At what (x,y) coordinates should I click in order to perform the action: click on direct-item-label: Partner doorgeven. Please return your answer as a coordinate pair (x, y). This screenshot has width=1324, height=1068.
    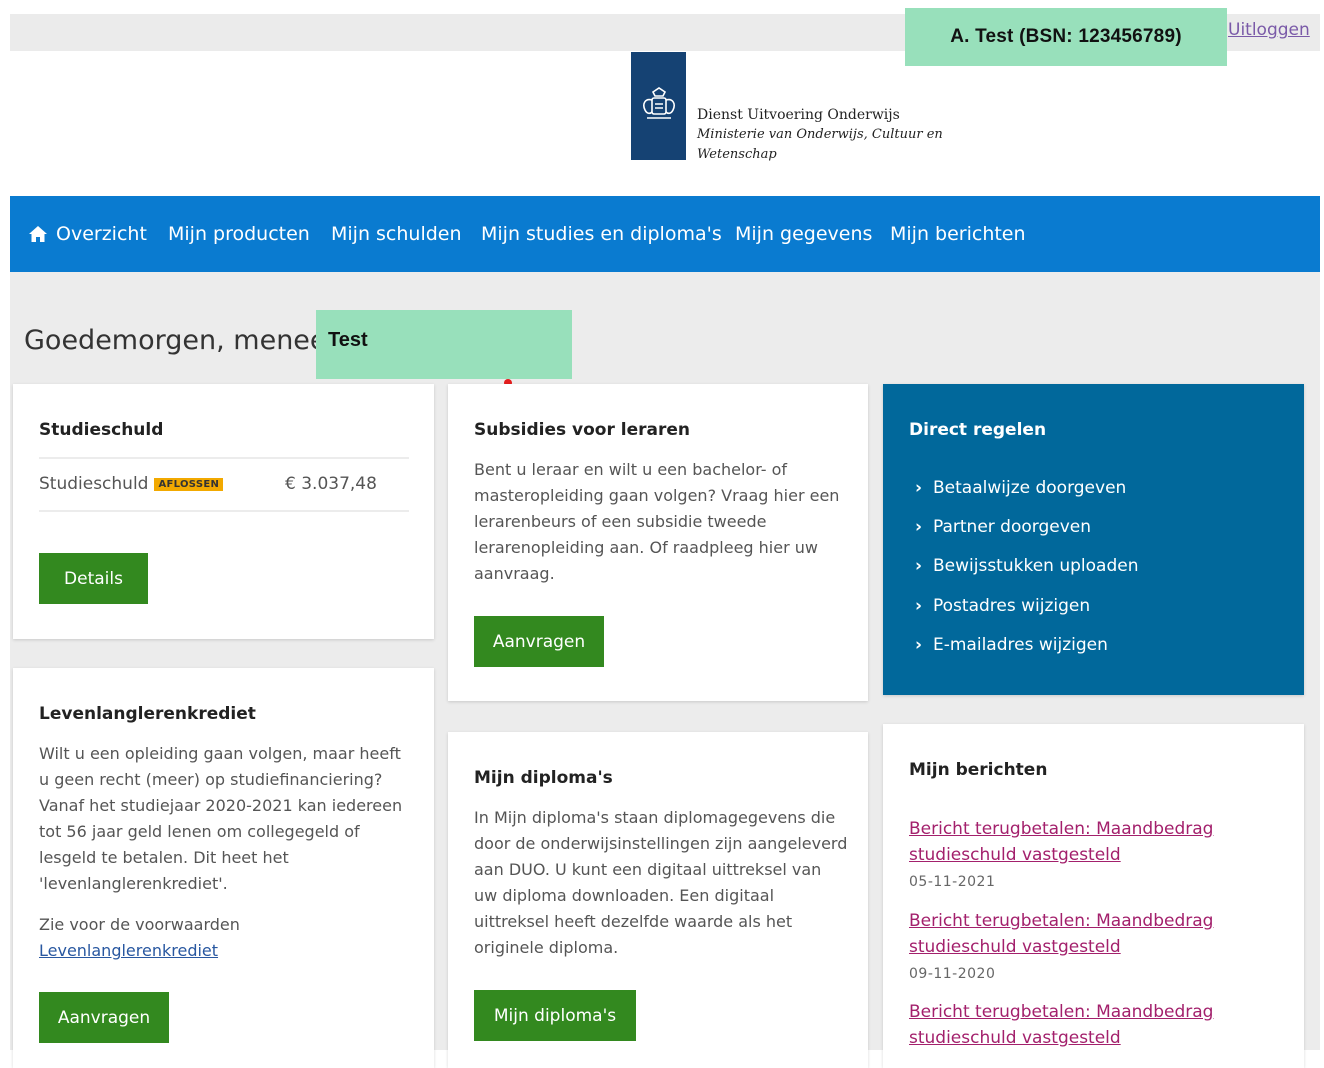
    Looking at the image, I should click on (1012, 527).